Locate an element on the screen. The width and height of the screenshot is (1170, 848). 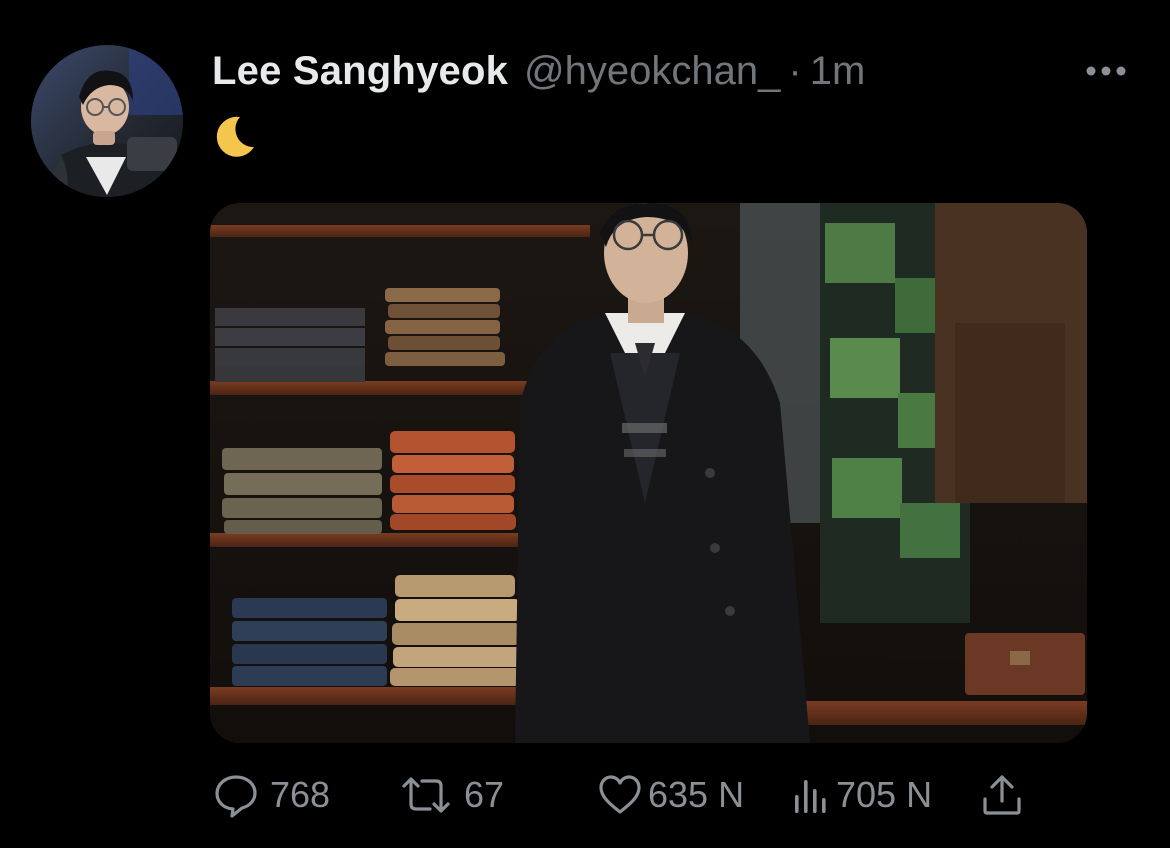
like-button: 635 N is located at coordinates (670, 795).